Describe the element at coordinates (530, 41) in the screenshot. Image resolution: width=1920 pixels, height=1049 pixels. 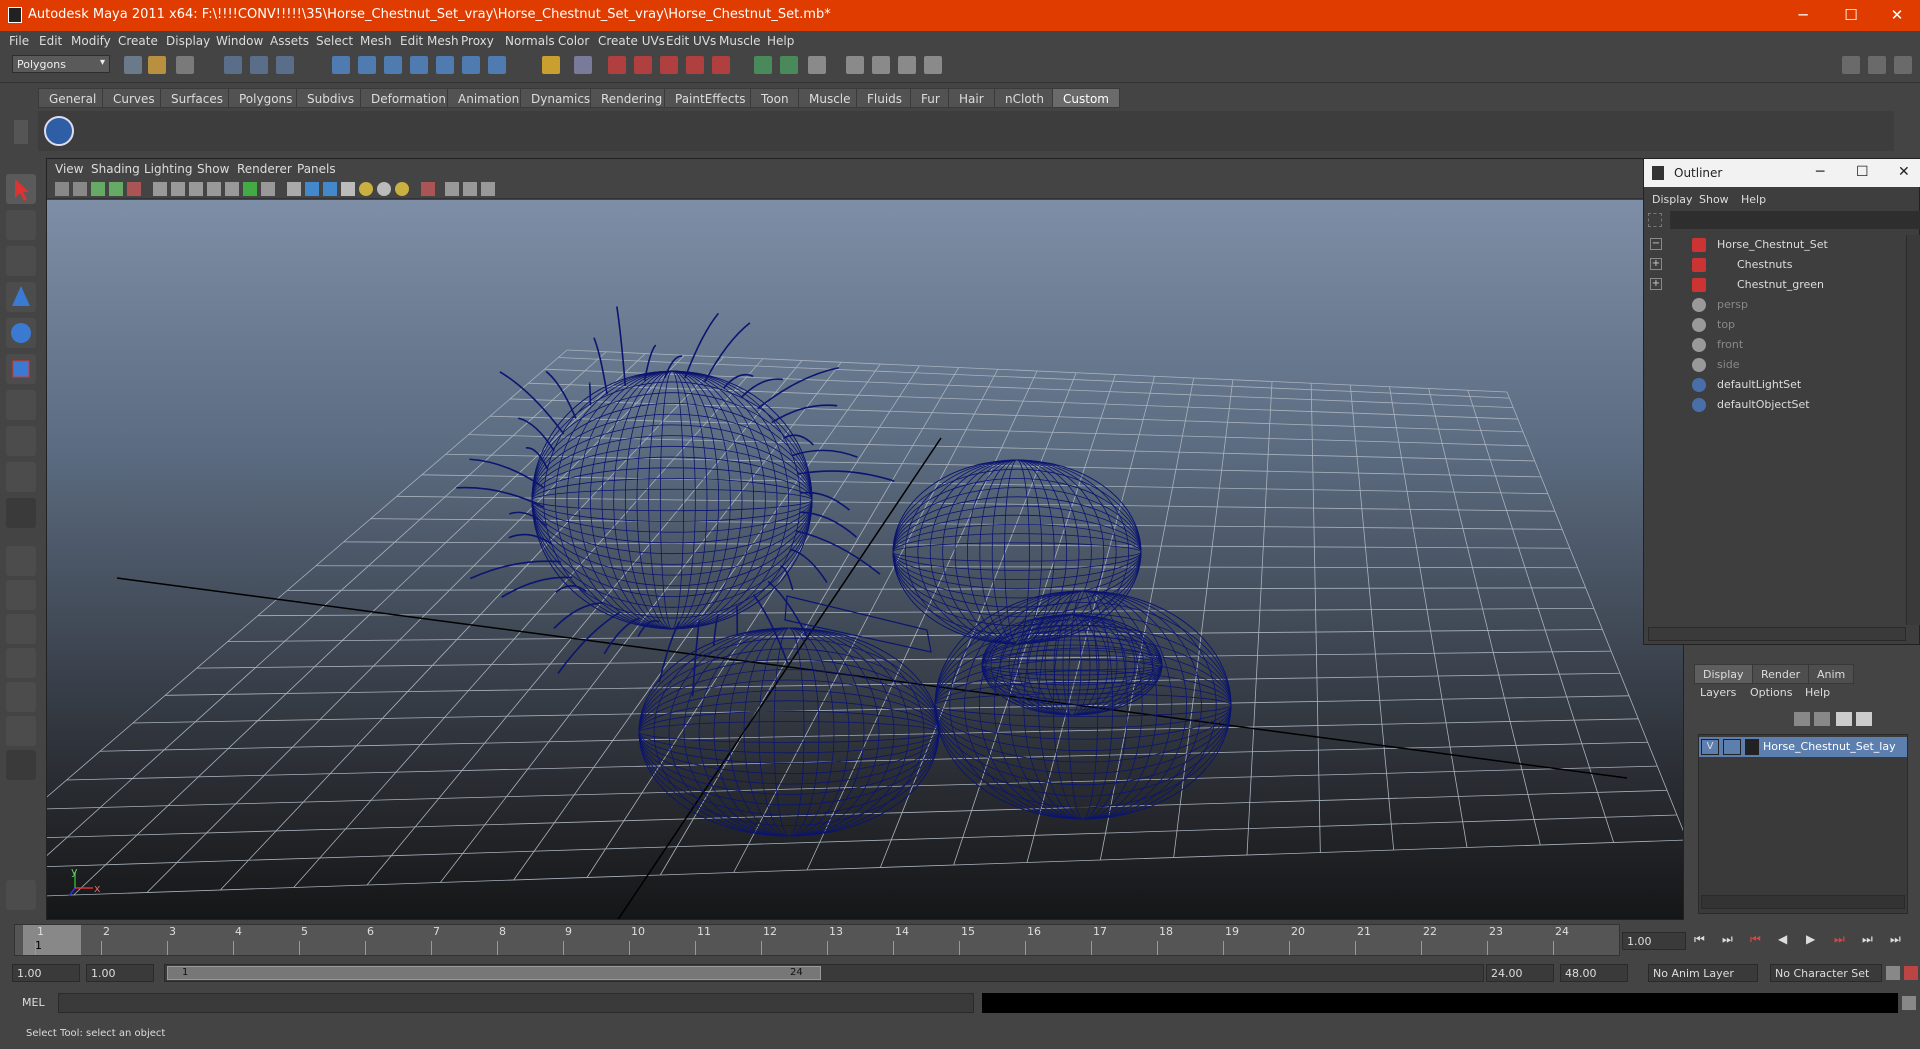
I see `menu-normals: Normals` at that location.